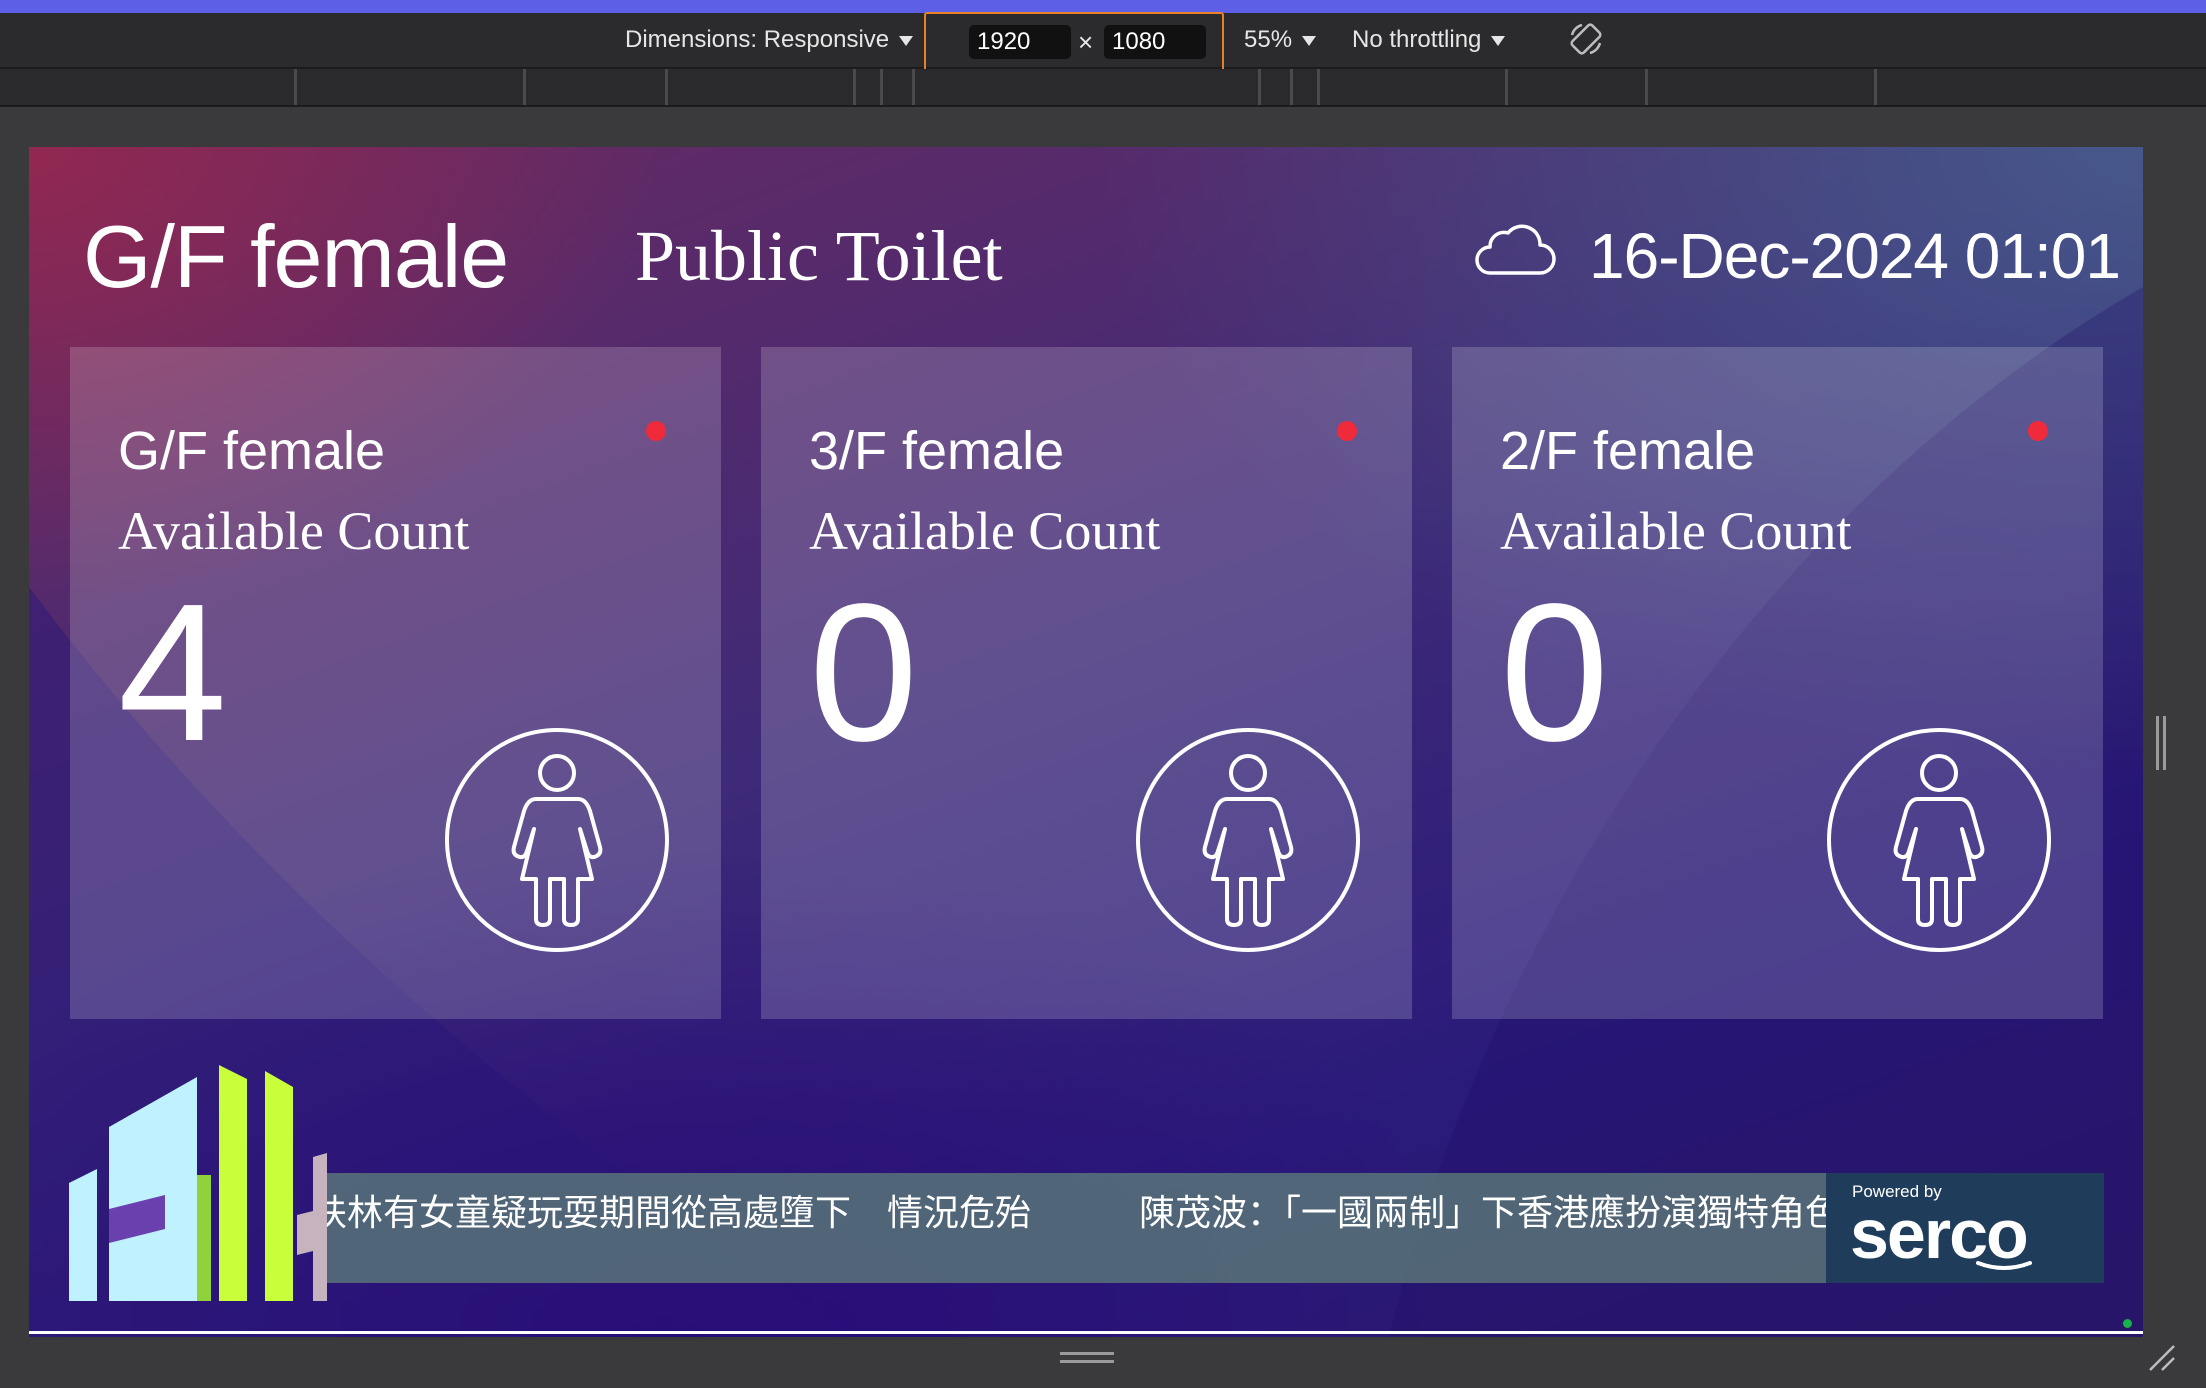  What do you see at coordinates (1628, 451) in the screenshot?
I see `card-floor-label: 2/F female` at bounding box center [1628, 451].